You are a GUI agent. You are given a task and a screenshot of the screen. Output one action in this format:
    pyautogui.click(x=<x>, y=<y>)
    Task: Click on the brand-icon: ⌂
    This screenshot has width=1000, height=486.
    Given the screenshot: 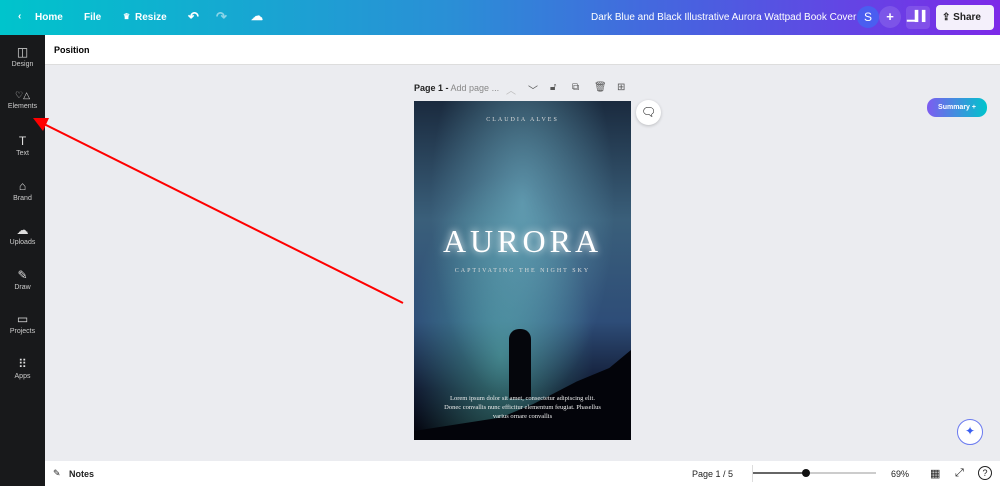 What is the action you would take?
    pyautogui.click(x=22, y=186)
    